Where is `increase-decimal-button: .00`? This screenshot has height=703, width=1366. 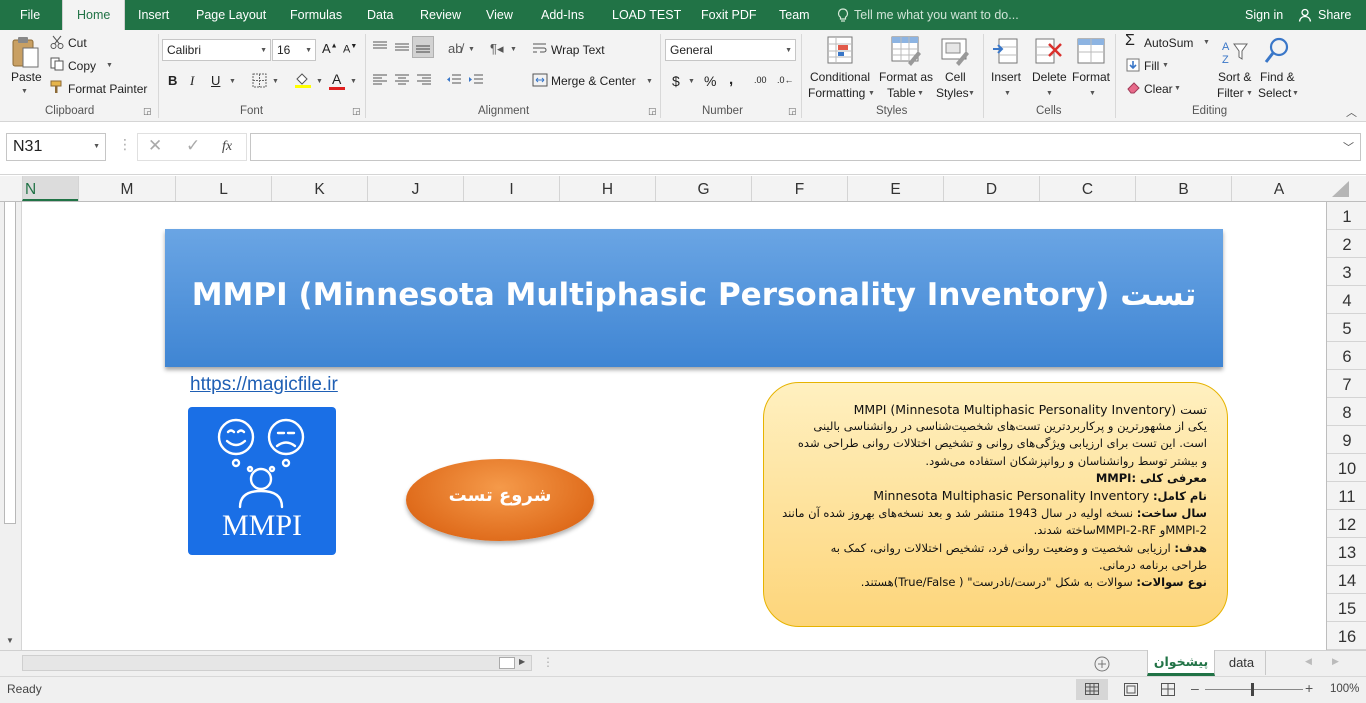
increase-decimal-button: .00 is located at coordinates (760, 80).